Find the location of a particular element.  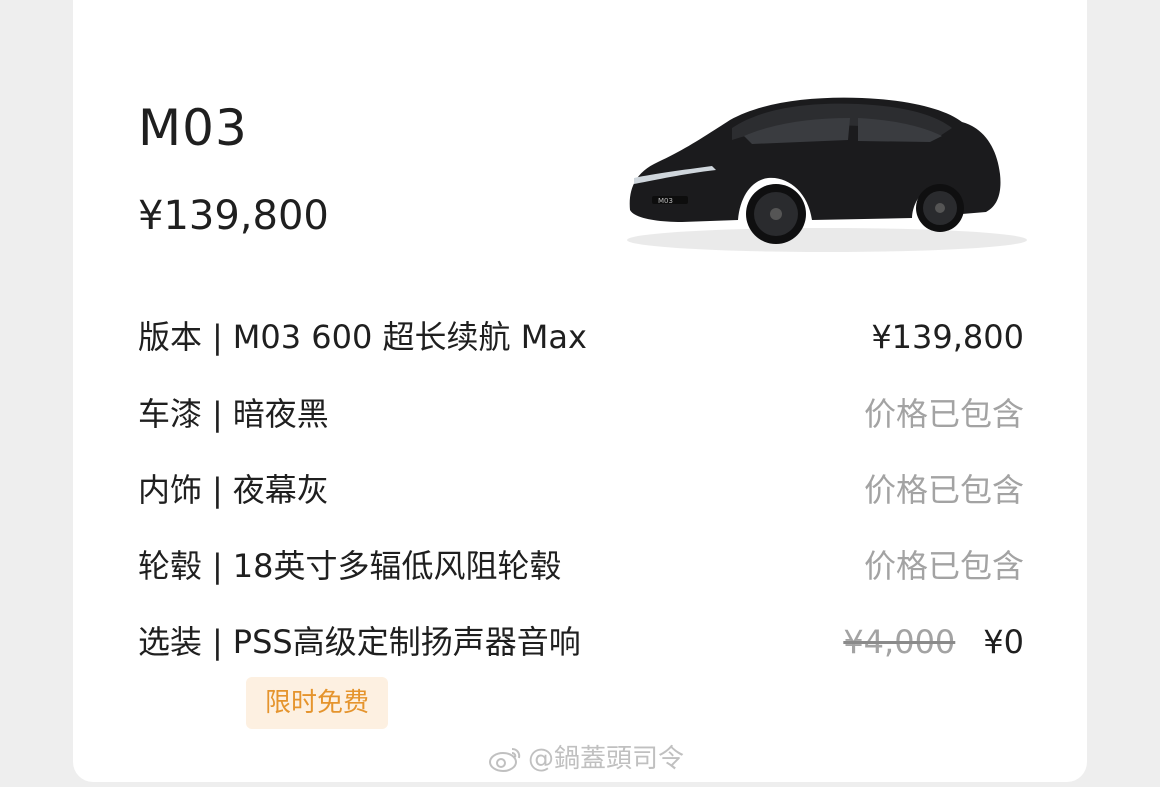

watermark-text: @鍋蓋頭司令 is located at coordinates (606, 759).